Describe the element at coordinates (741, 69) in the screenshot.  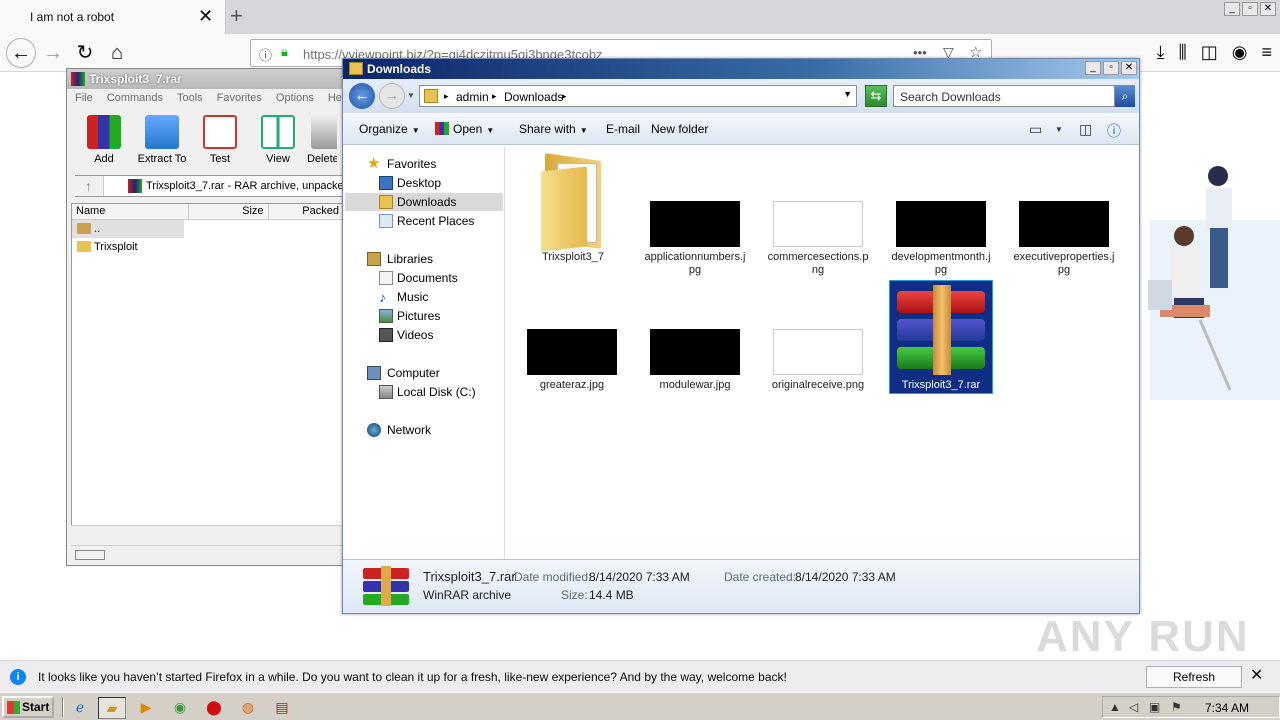
I see `explorer-title-bar: Downloads _ ▫ ✕` at that location.